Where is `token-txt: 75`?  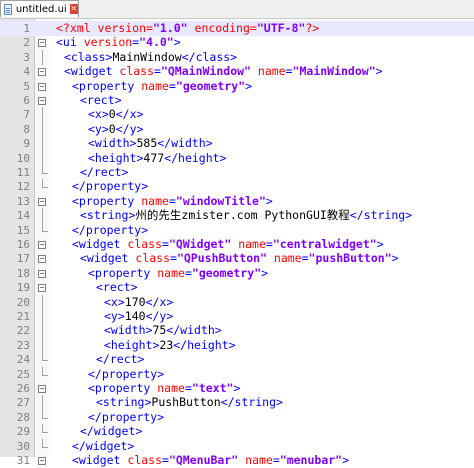
token-txt: 75 is located at coordinates (159, 330).